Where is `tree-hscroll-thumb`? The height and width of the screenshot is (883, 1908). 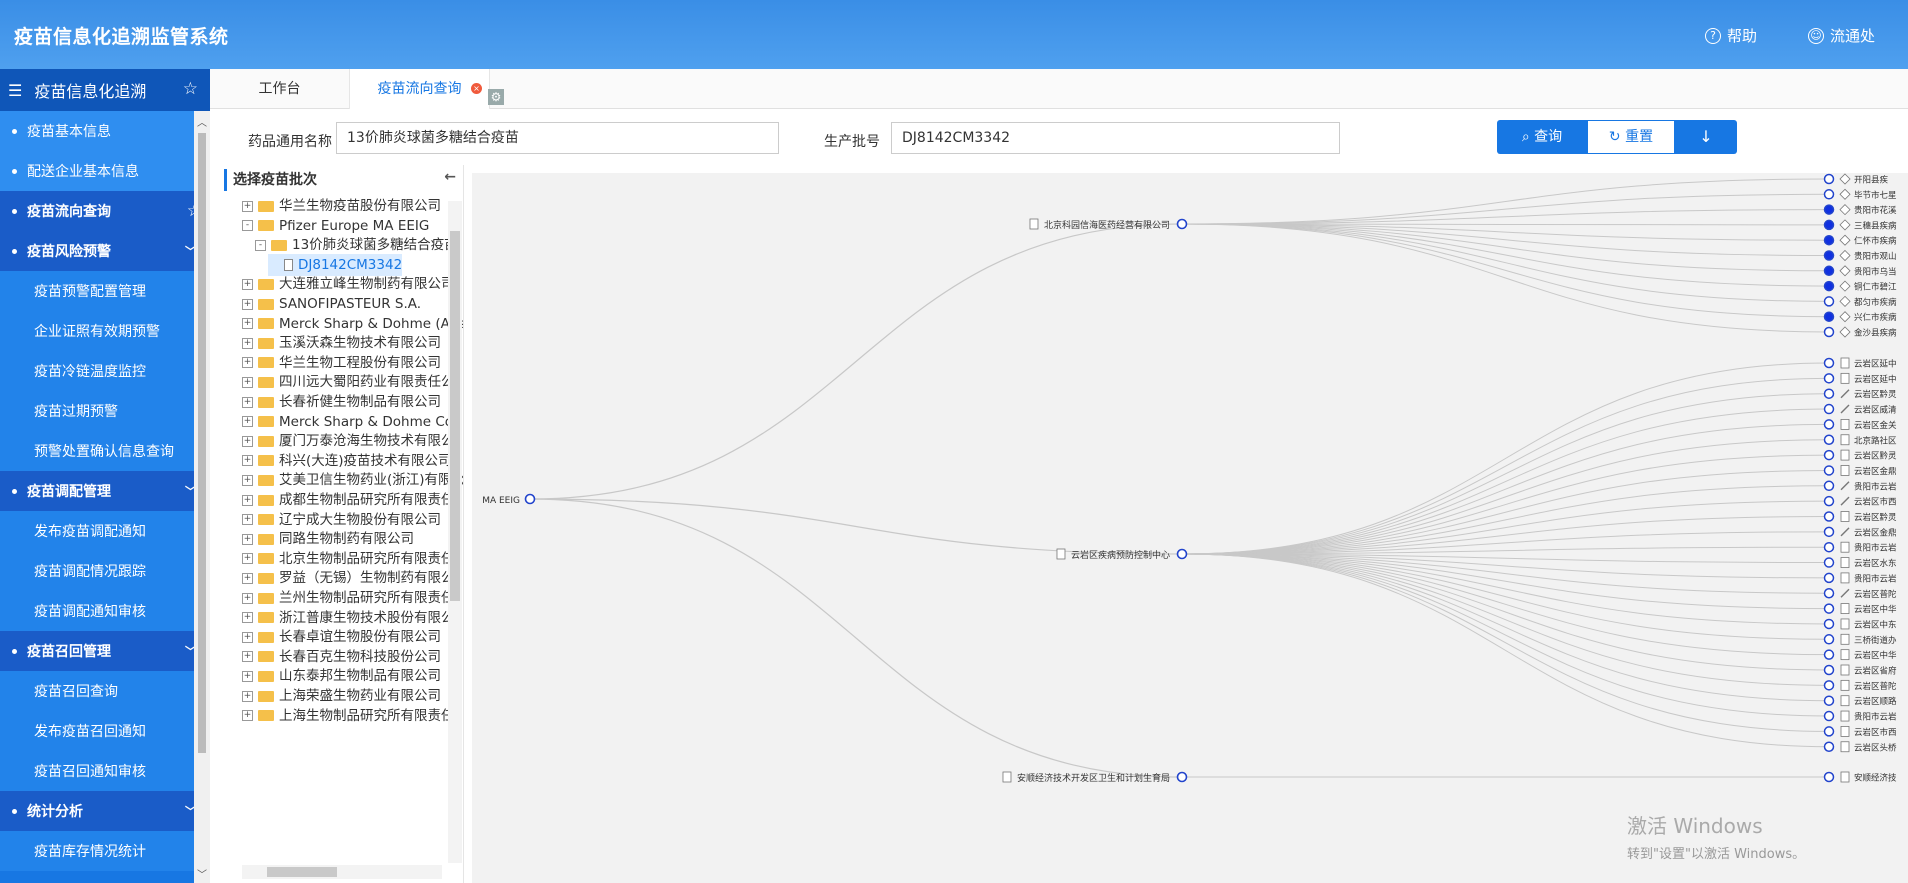
tree-hscroll-thumb is located at coordinates (302, 872).